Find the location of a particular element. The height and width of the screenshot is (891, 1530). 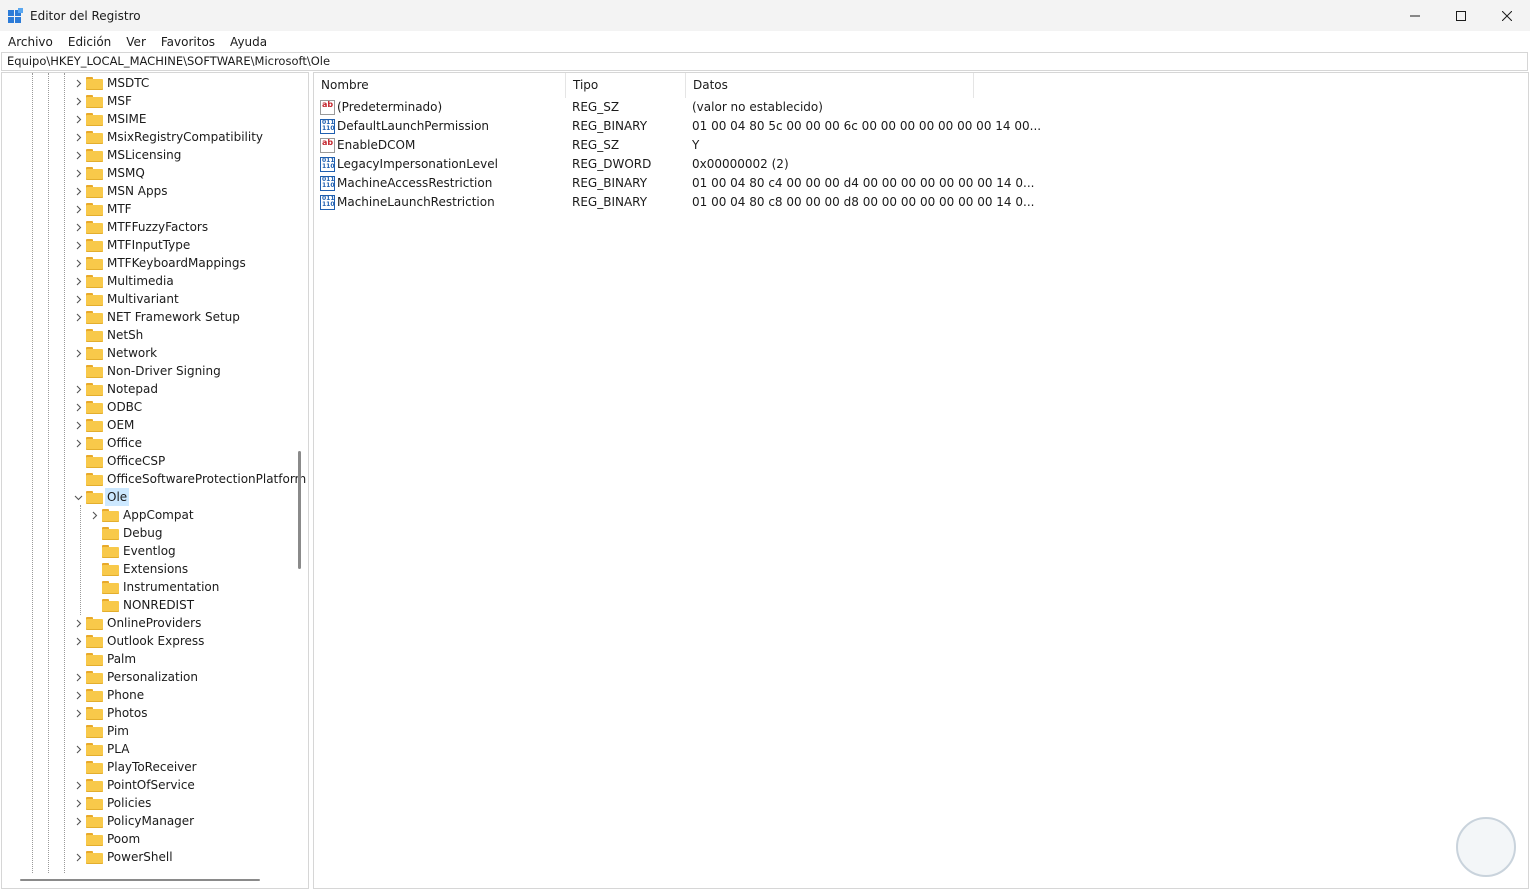

tree-item: Pim is located at coordinates (152, 731).